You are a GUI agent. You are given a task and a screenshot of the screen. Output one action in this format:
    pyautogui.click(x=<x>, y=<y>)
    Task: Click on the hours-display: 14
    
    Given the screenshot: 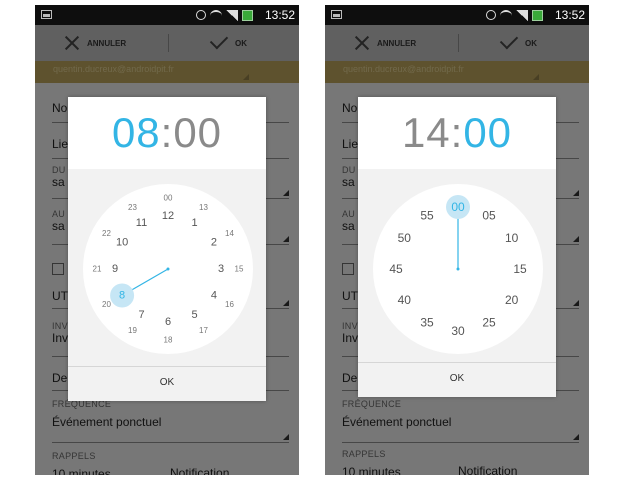 What is the action you would take?
    pyautogui.click(x=426, y=132)
    